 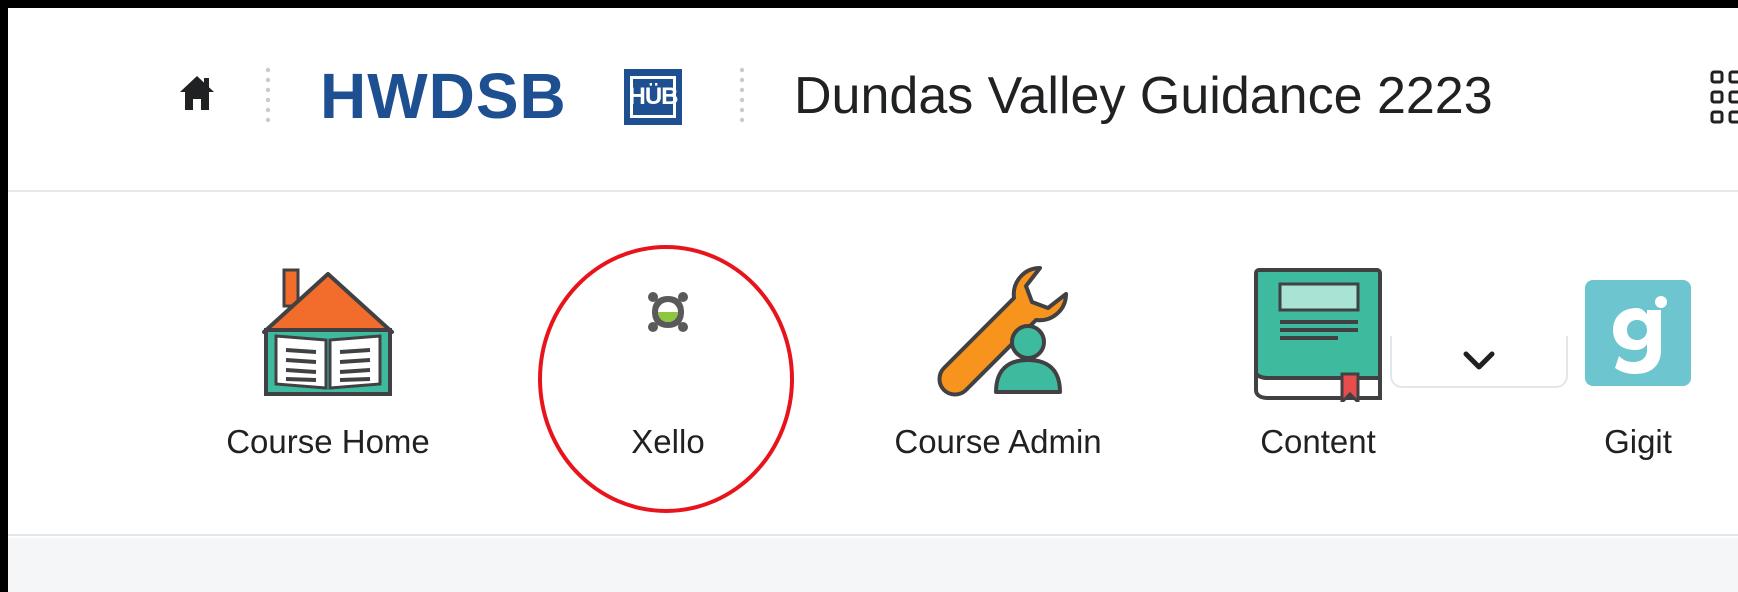 I want to click on course-title: Dundas Valley Guidance 2223, so click(x=1143, y=96).